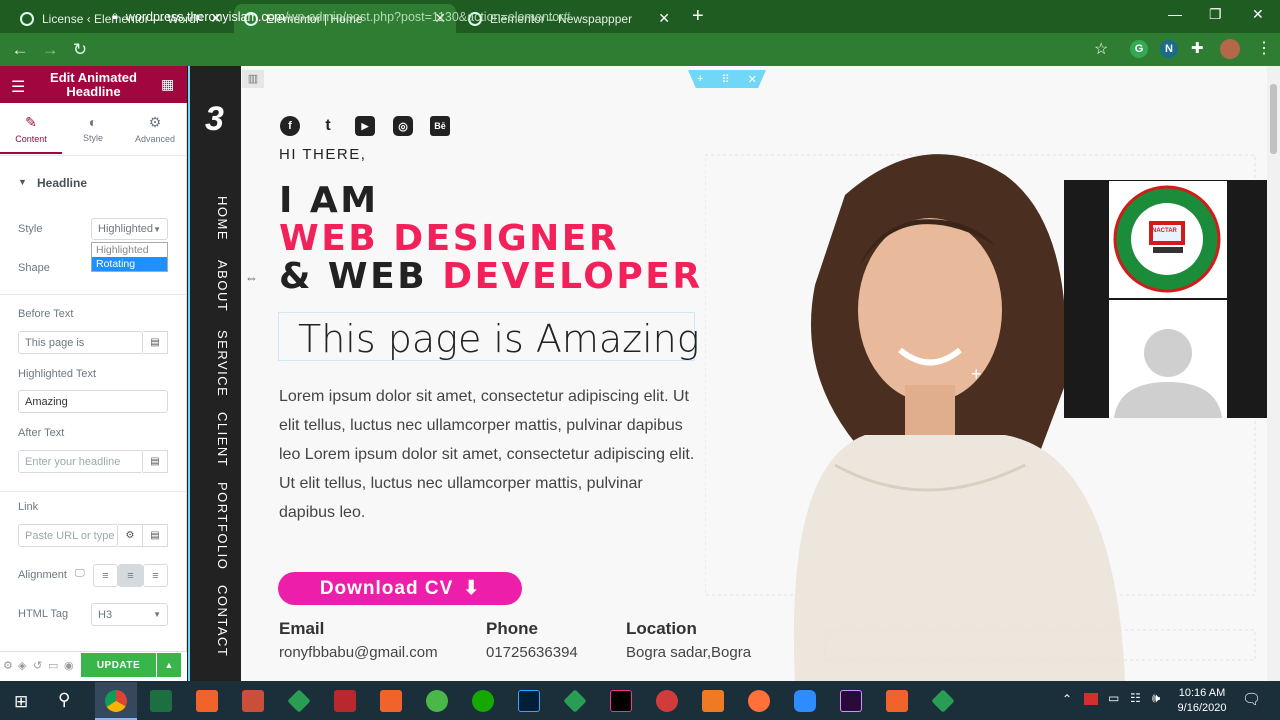 Image resolution: width=1280 pixels, height=720 pixels. I want to click on app-icon-photo, so click(253, 701).